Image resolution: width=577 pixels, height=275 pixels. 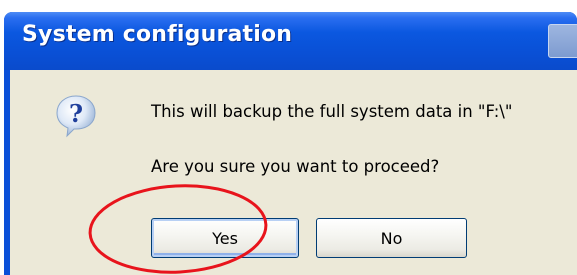 I want to click on question-icon: ?, so click(x=76, y=116).